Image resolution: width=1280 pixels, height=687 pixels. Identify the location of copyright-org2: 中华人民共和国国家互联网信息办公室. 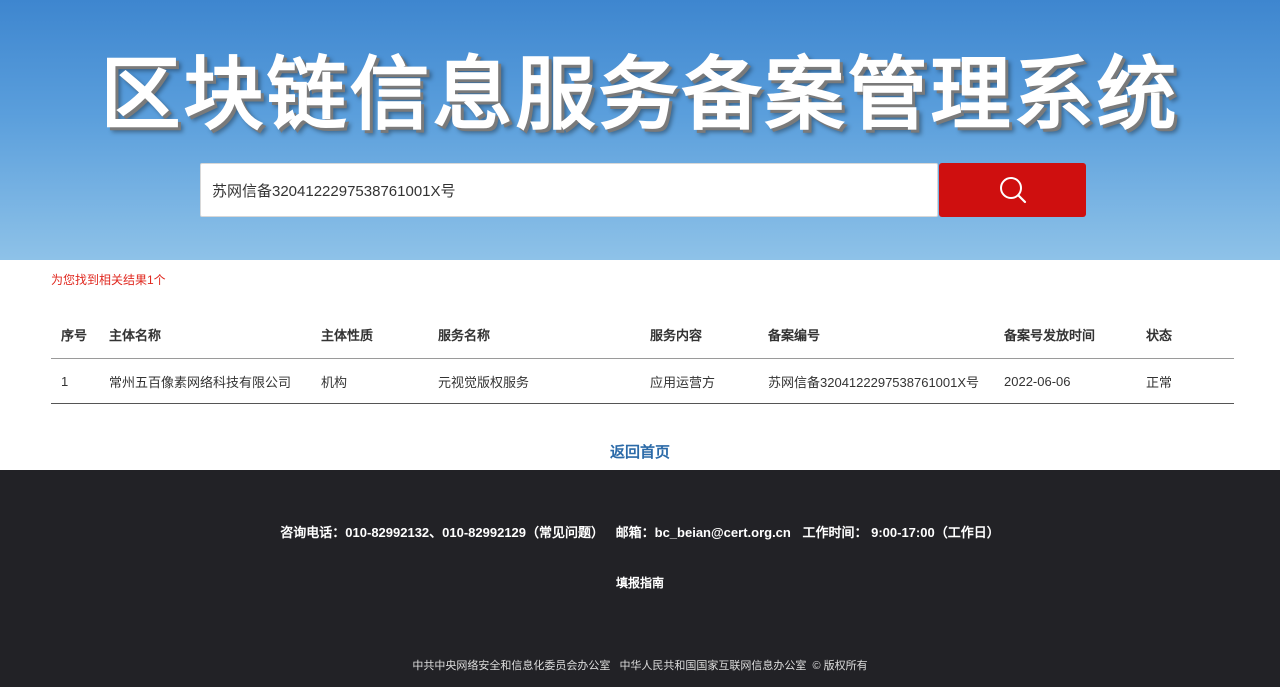
(713, 666).